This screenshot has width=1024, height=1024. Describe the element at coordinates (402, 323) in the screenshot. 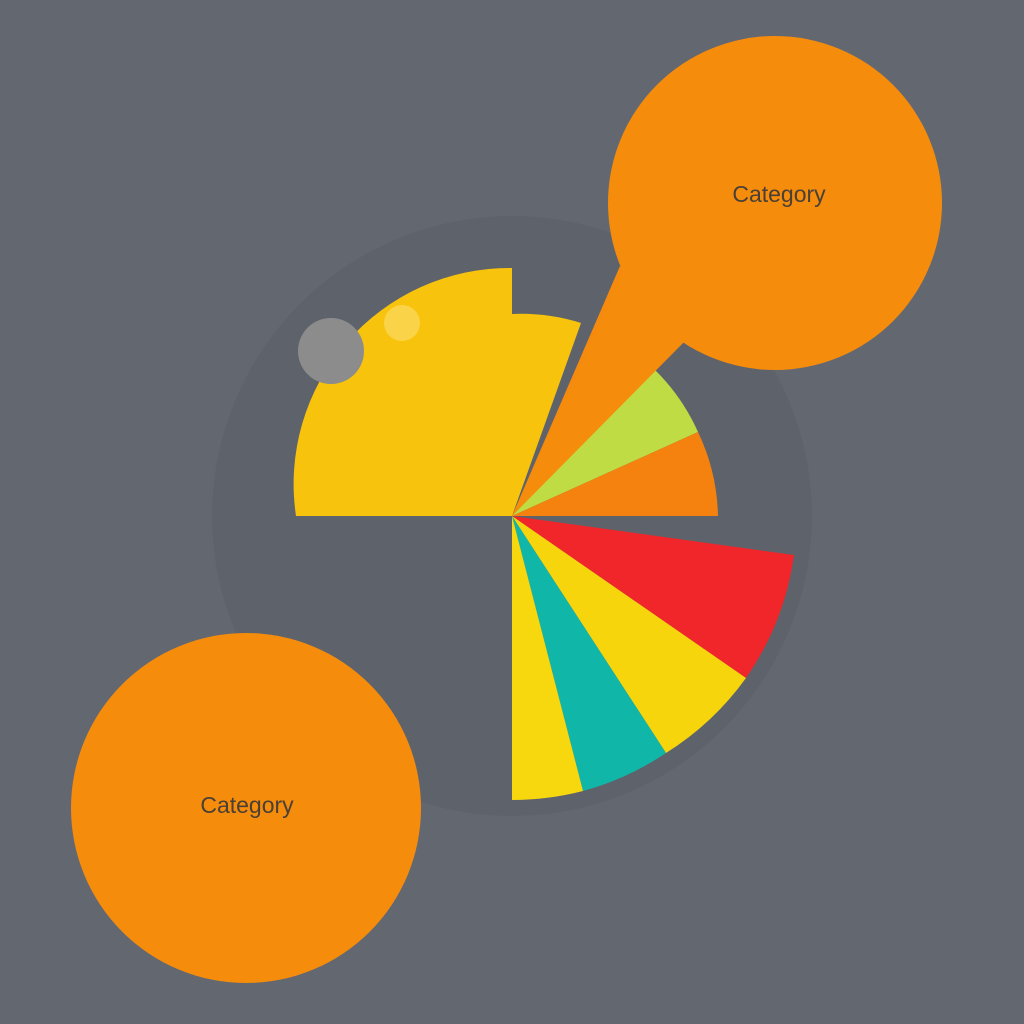

I see `highlight-dot` at that location.